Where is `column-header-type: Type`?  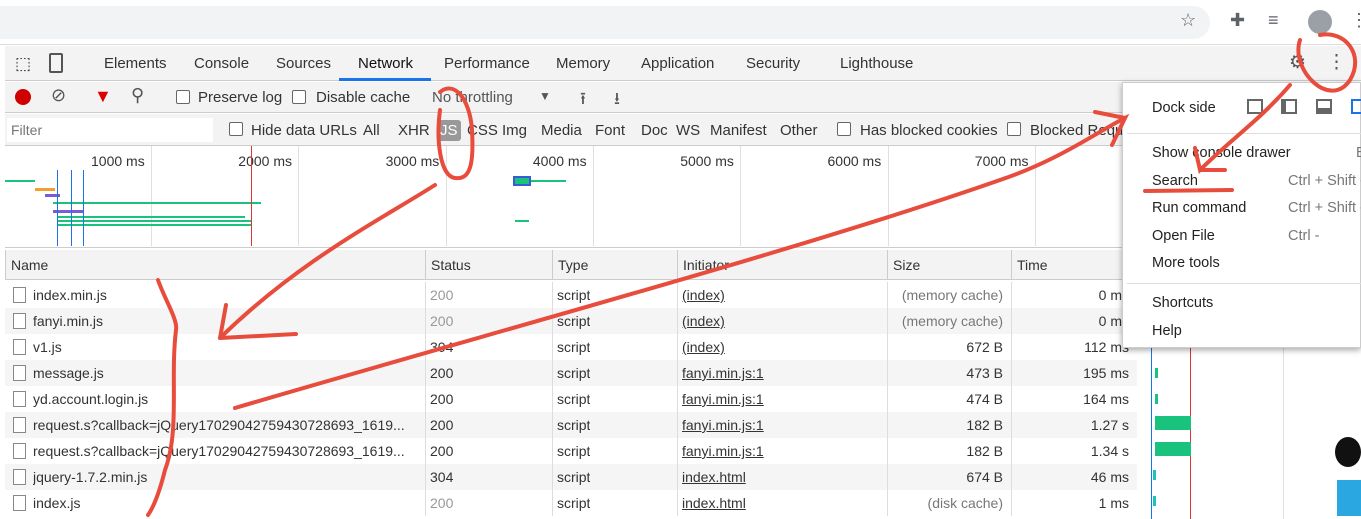
column-header-type: Type is located at coordinates (614, 264).